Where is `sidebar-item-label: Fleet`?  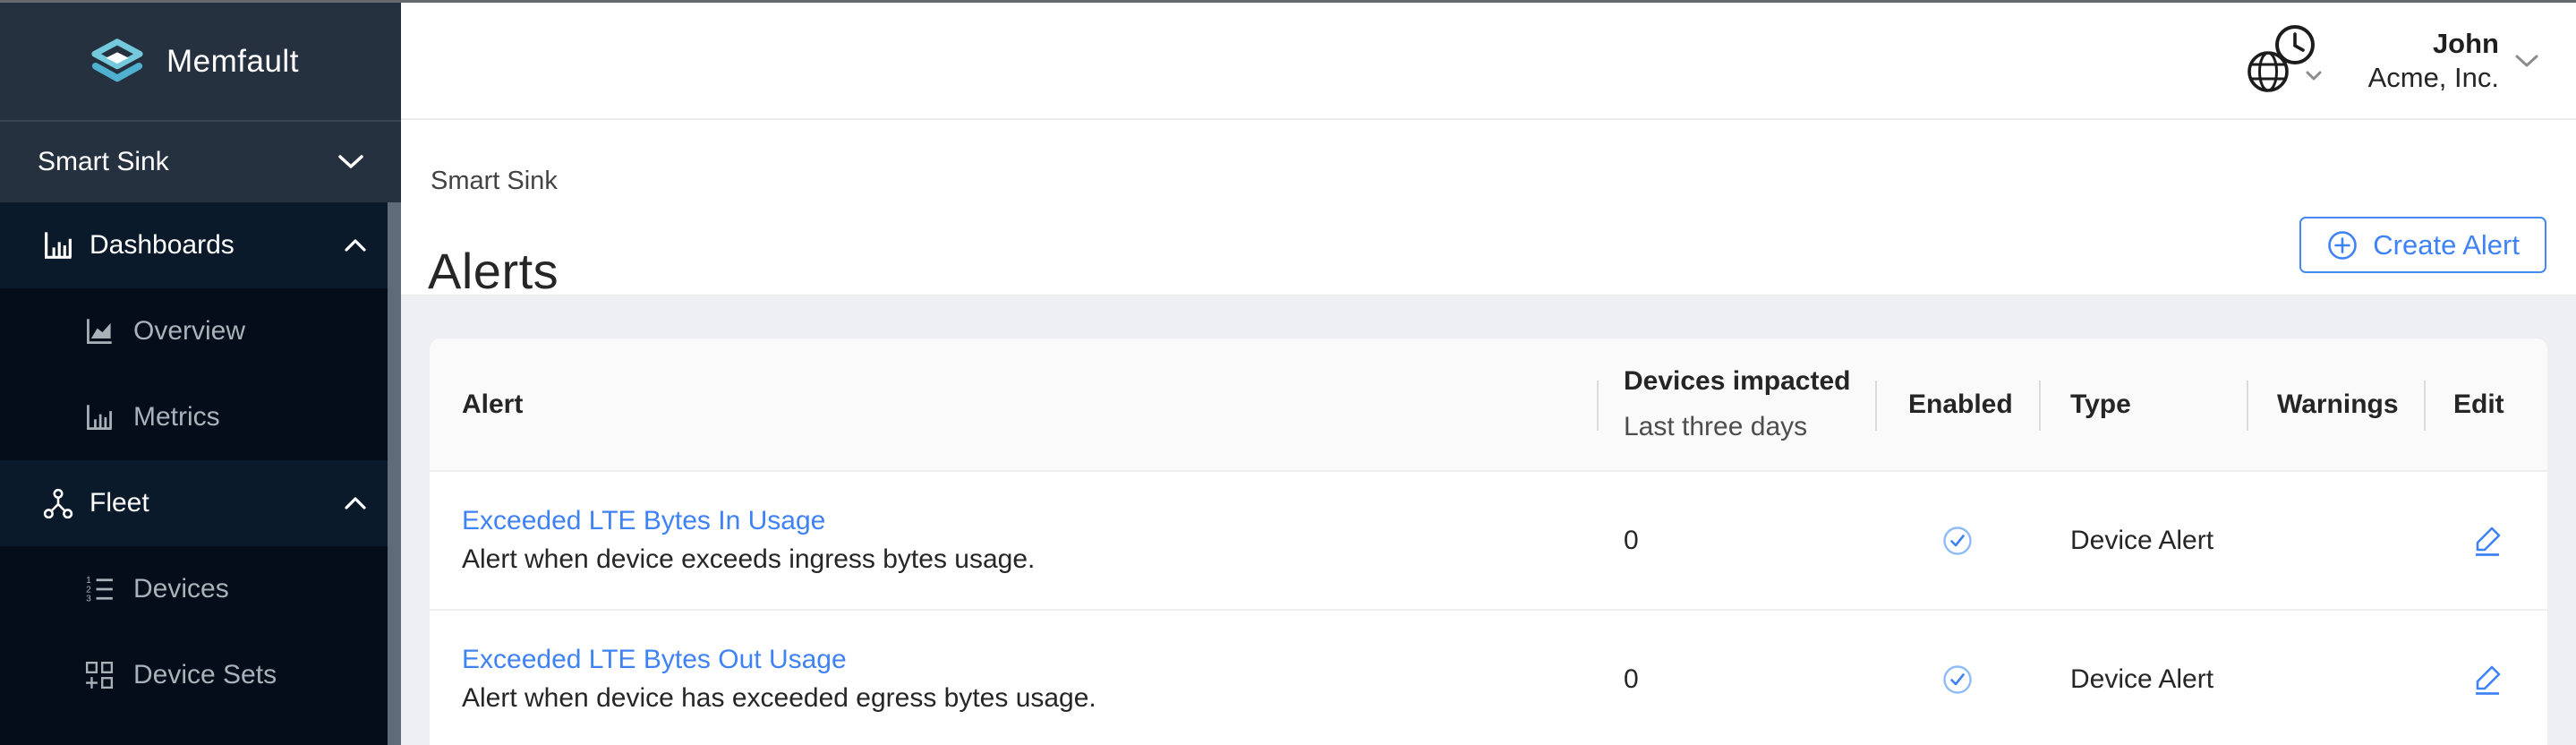 sidebar-item-label: Fleet is located at coordinates (119, 503).